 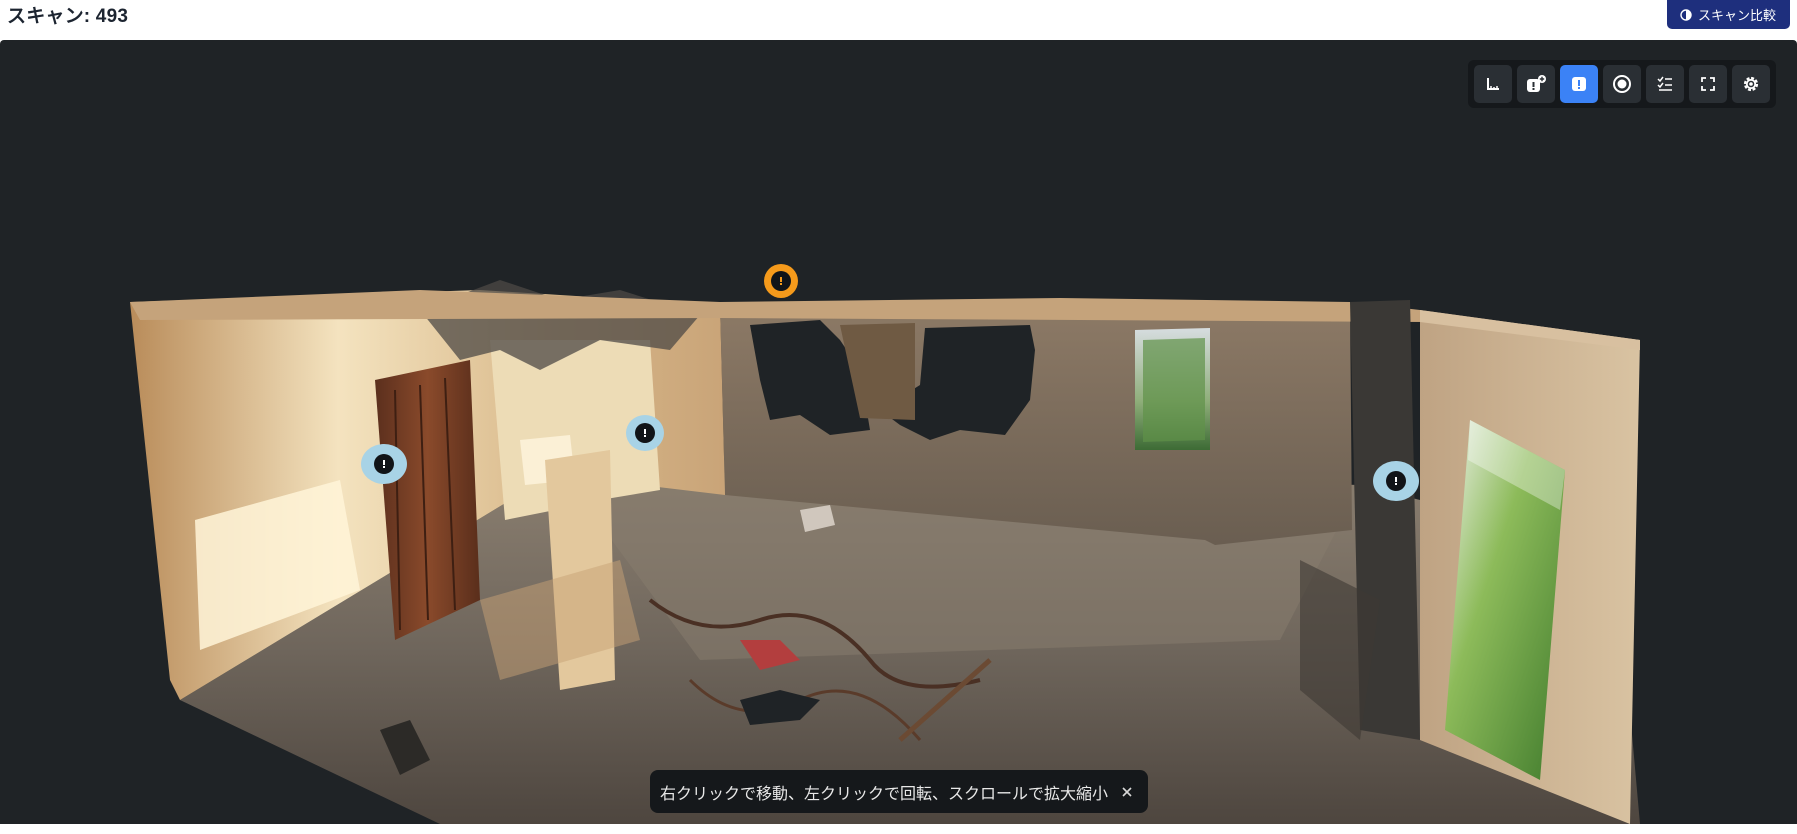 What do you see at coordinates (898, 829) in the screenshot?
I see `page-footer` at bounding box center [898, 829].